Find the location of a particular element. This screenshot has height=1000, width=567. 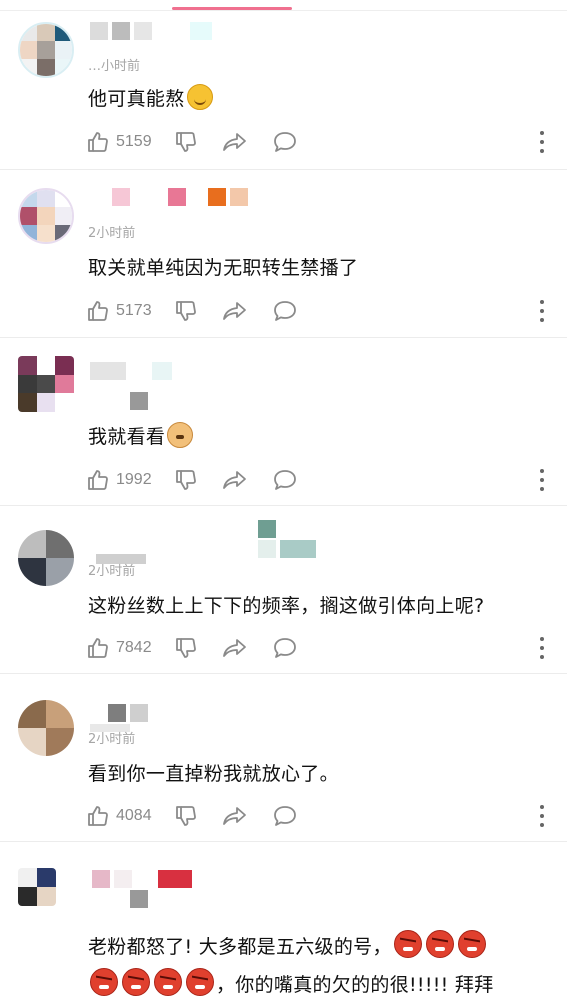

like-button: 5173 is located at coordinates (119, 311).